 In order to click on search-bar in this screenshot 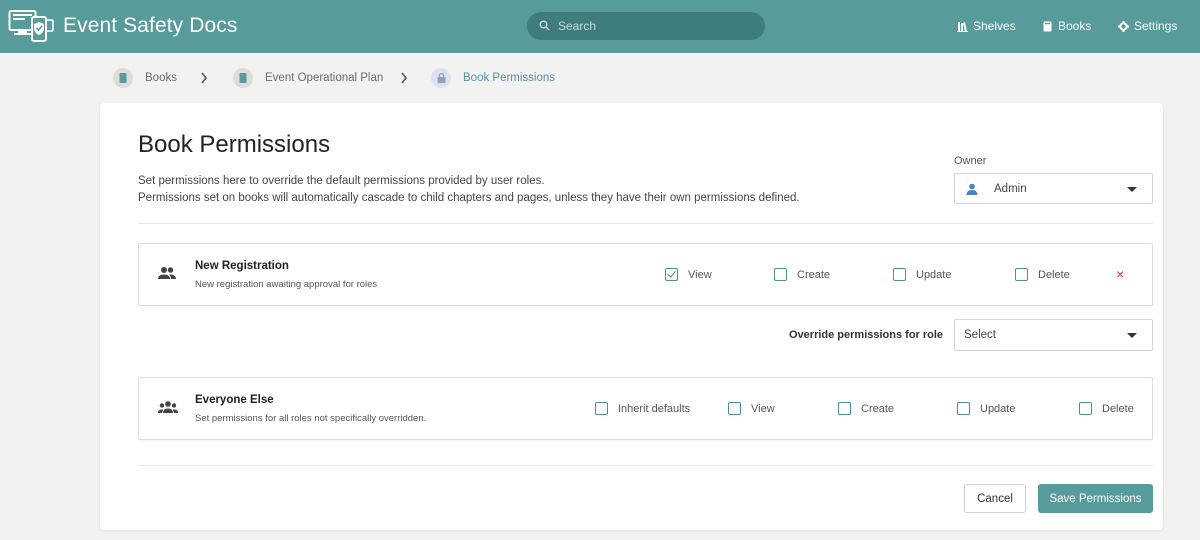, I will do `click(646, 26)`.